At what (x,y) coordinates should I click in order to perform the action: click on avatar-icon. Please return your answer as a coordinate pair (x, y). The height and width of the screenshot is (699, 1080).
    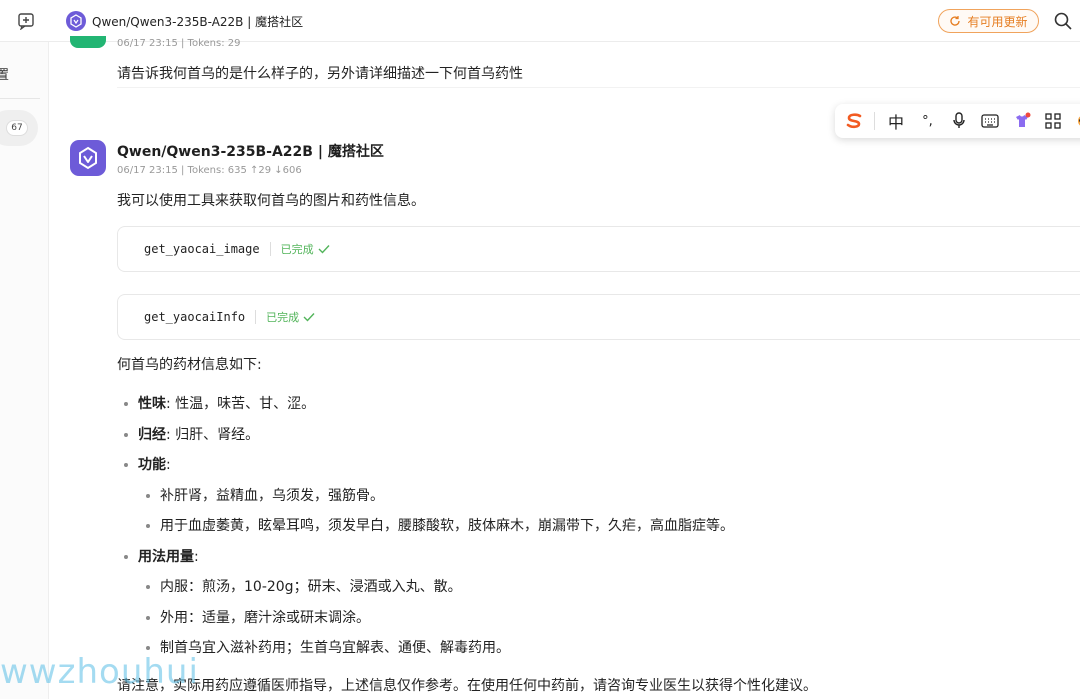
    Looking at the image, I should click on (1077, 121).